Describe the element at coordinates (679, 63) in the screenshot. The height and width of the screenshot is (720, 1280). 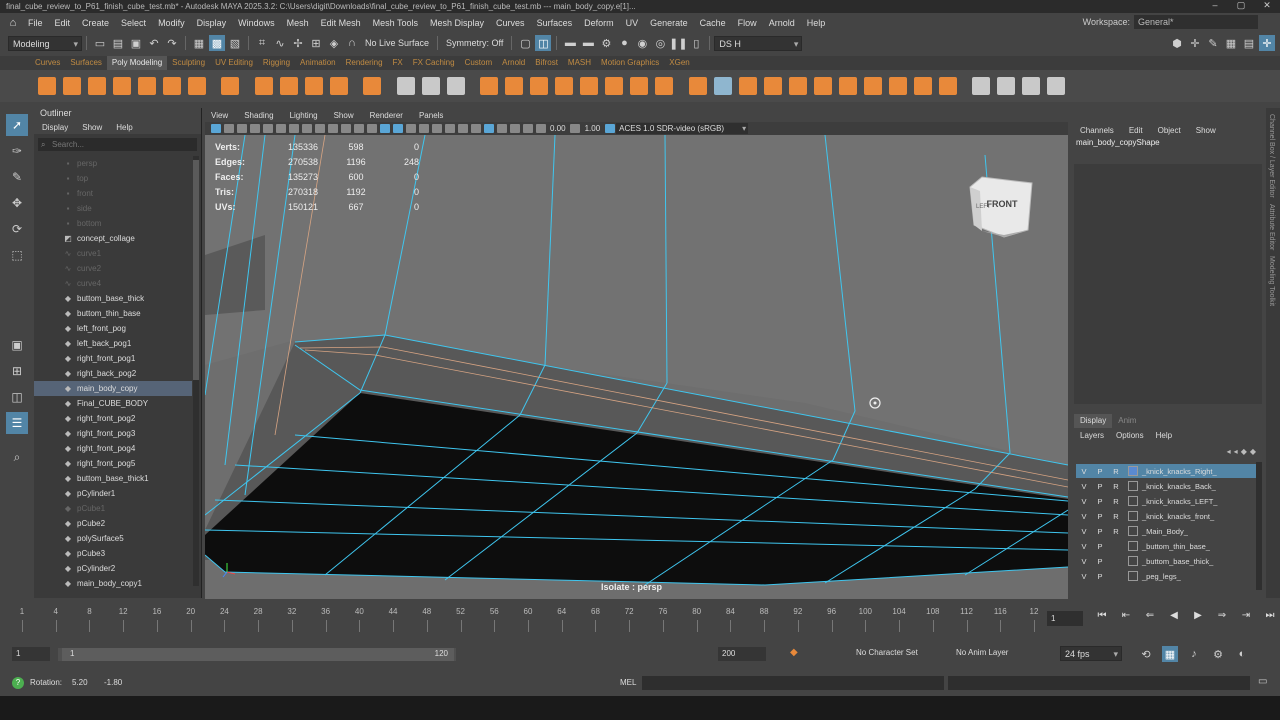
I see `shelf-tab-xgen: XGen` at that location.